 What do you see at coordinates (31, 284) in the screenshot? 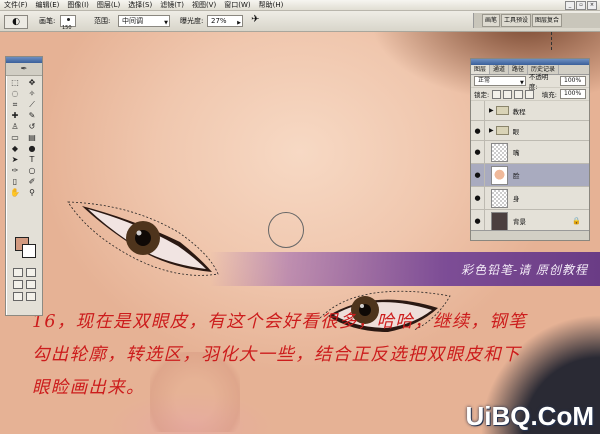
I see `screen-mode-full-icon` at bounding box center [31, 284].